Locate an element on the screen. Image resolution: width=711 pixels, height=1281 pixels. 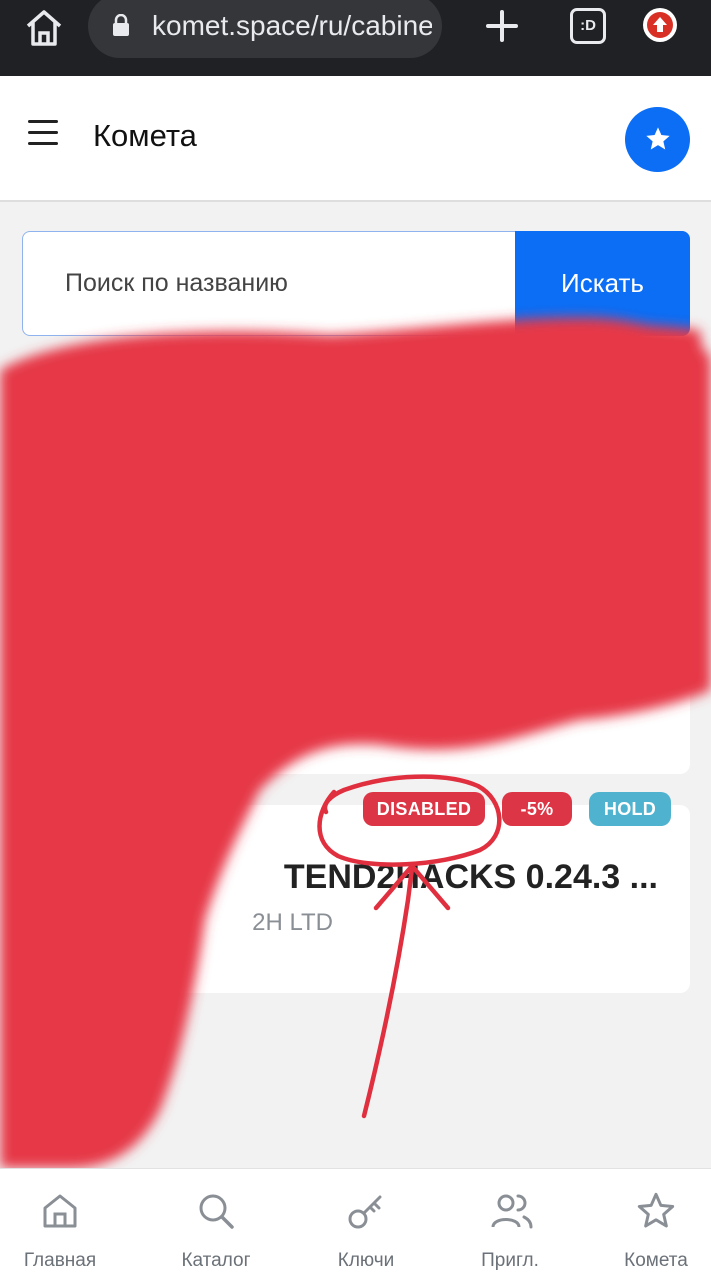
nav-label: Ключи is located at coordinates (366, 1260).